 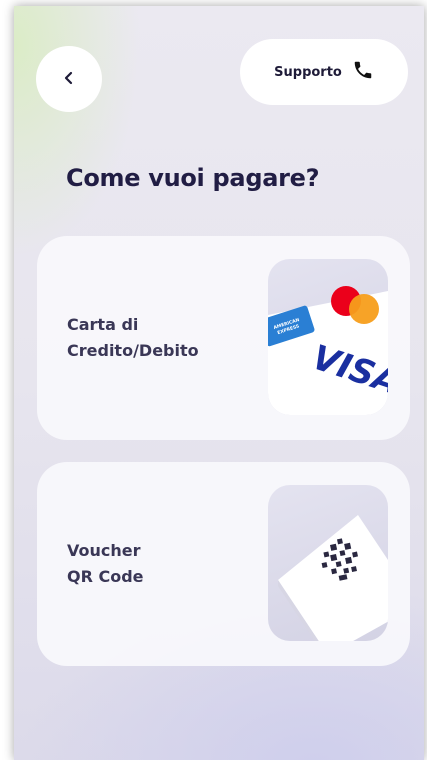 What do you see at coordinates (105, 563) in the screenshot?
I see `voucher-qr-option-label: Voucher QR Code` at bounding box center [105, 563].